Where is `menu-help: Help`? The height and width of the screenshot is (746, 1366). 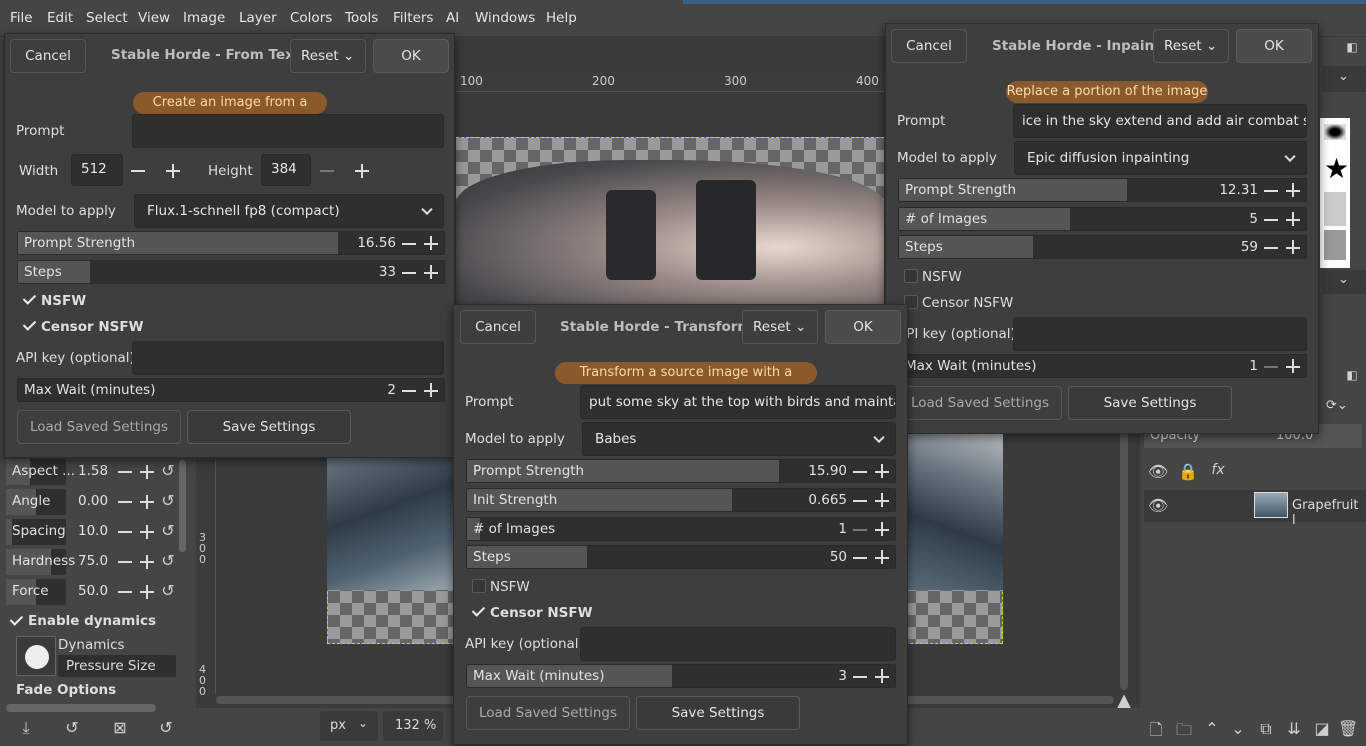
menu-help: Help is located at coordinates (561, 18).